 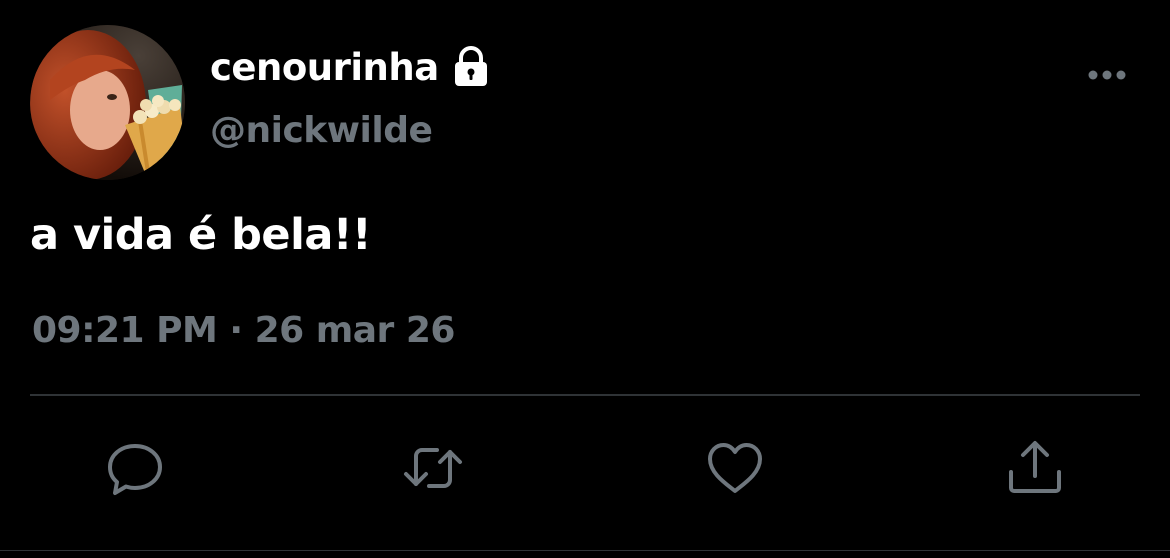 I want to click on share-icon, so click(x=1035, y=467).